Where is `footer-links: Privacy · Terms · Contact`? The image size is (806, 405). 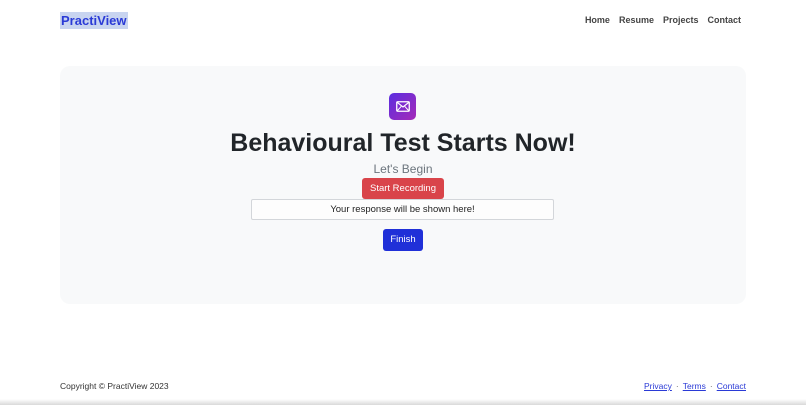 footer-links: Privacy · Terms · Contact is located at coordinates (695, 386).